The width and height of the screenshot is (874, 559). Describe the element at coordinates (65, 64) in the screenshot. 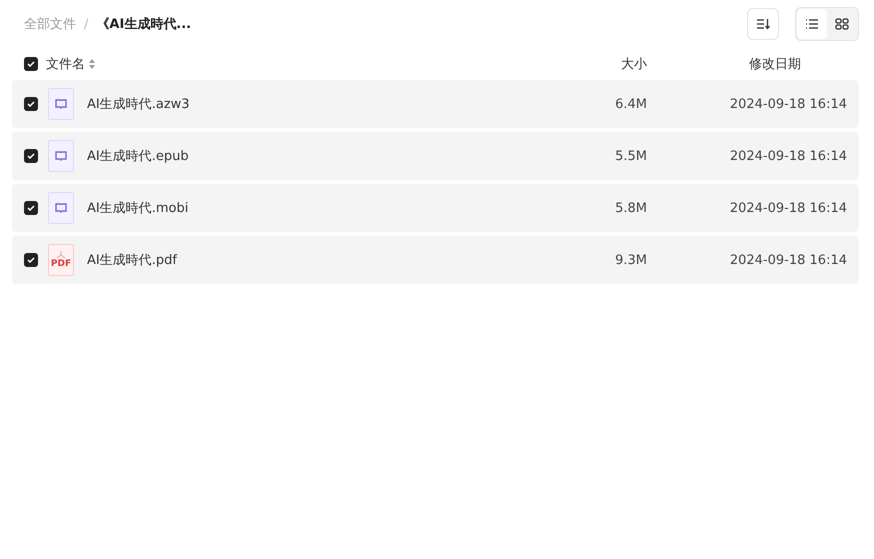

I see `column-header: 文件名` at that location.